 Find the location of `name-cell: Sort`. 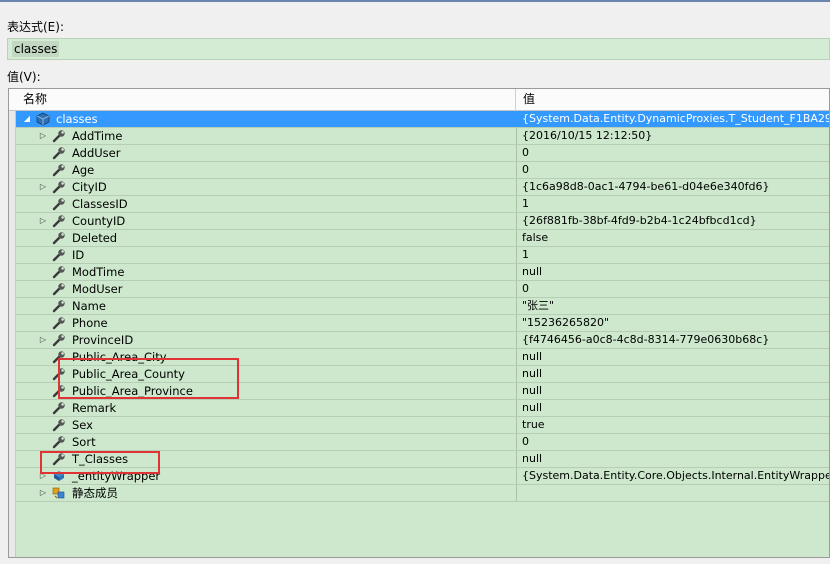

name-cell: Sort is located at coordinates (266, 442).